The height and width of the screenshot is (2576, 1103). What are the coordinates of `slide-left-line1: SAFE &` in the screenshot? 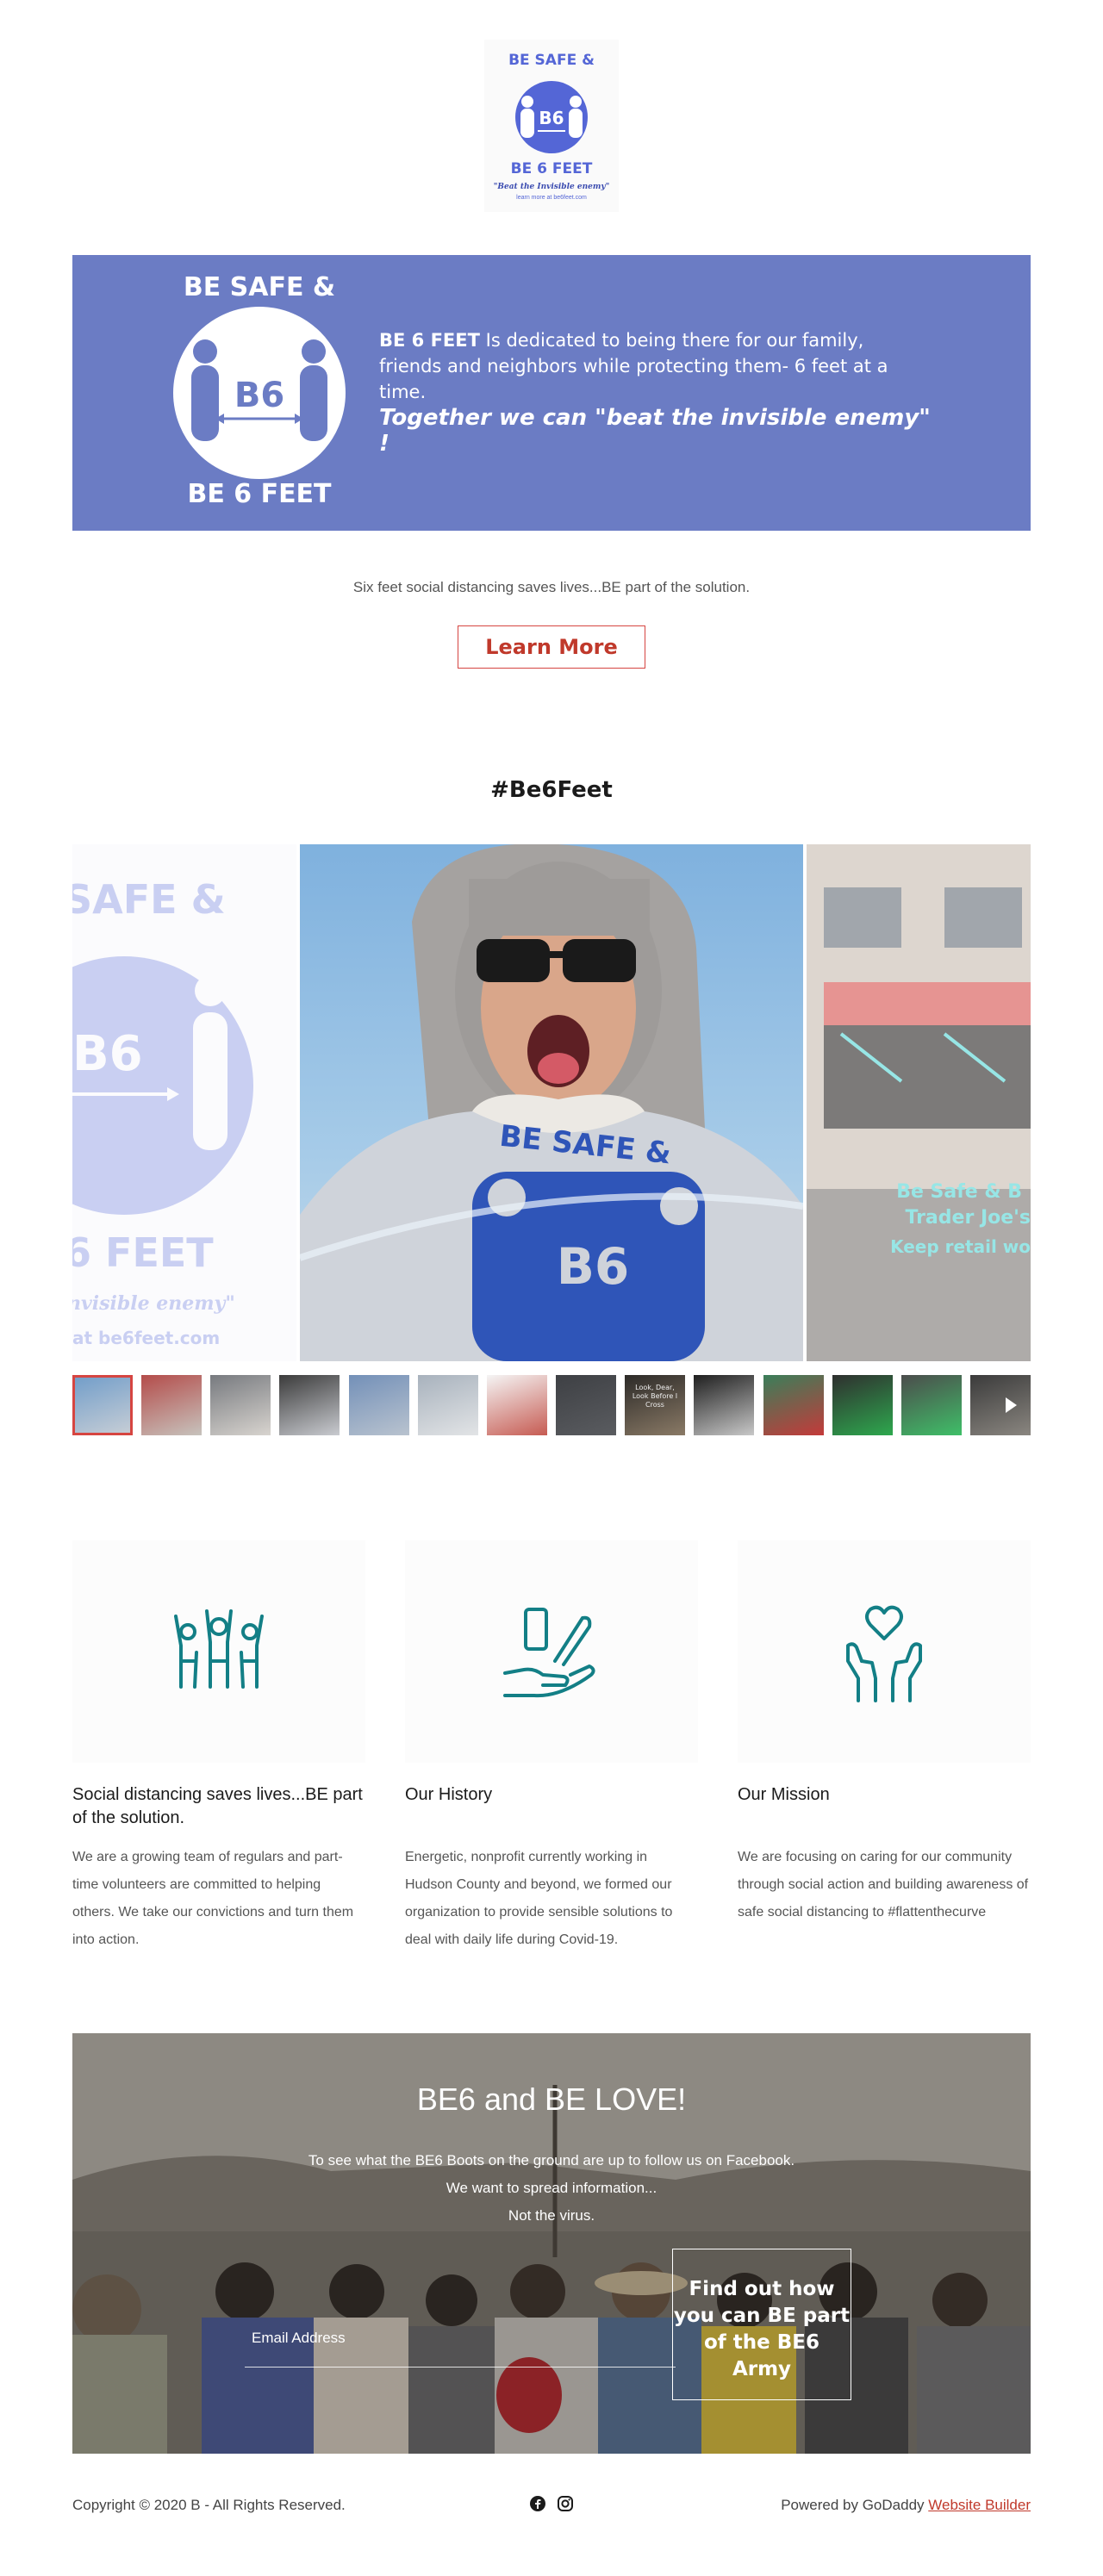 It's located at (149, 899).